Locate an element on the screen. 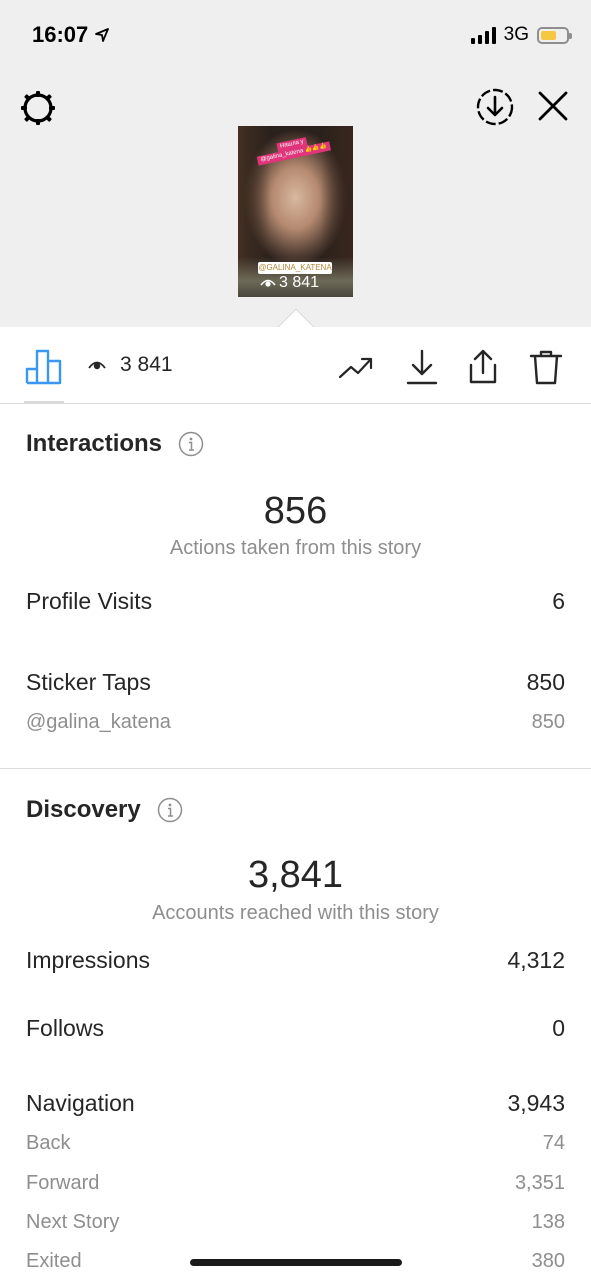 The width and height of the screenshot is (591, 1280). metric-row-sticker-taps: Sticker Taps 850 is located at coordinates (295, 682).